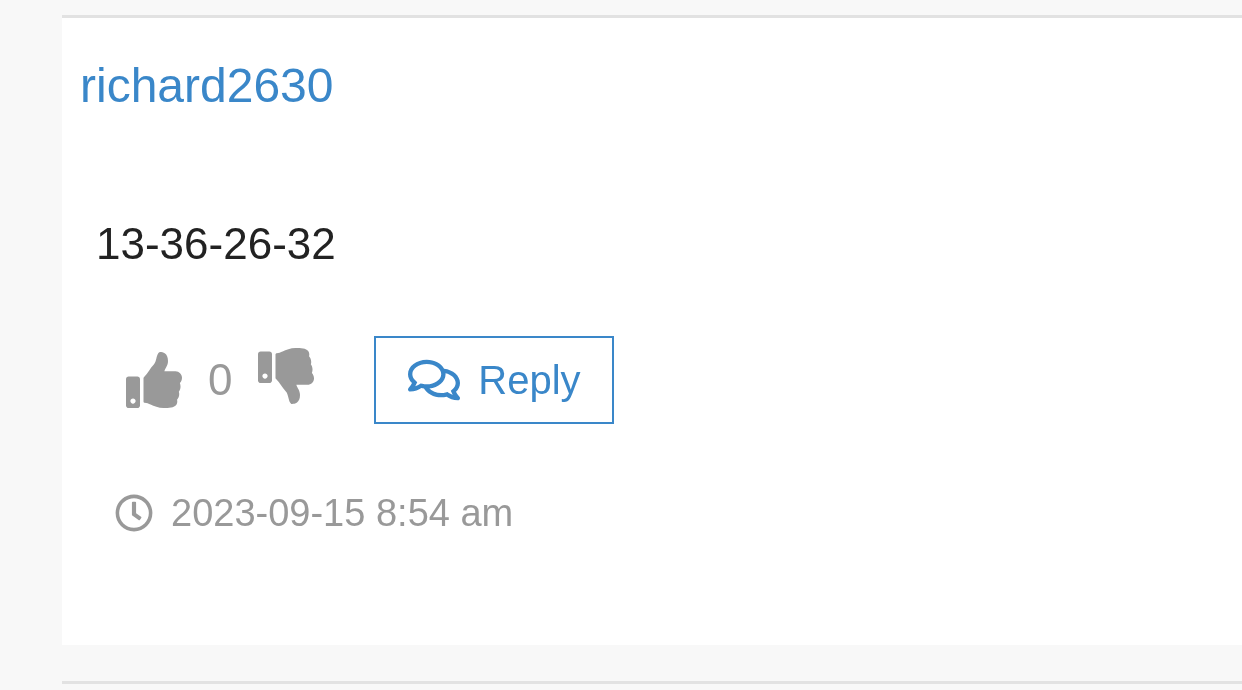  Describe the element at coordinates (286, 376) in the screenshot. I see `thumbs-down-icon` at that location.